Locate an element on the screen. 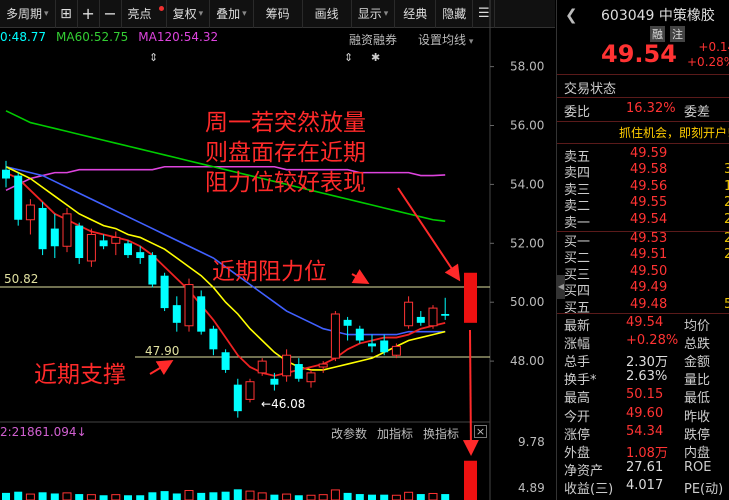 The image size is (729, 500). price-axis-label: 58.00 is located at coordinates (527, 67).